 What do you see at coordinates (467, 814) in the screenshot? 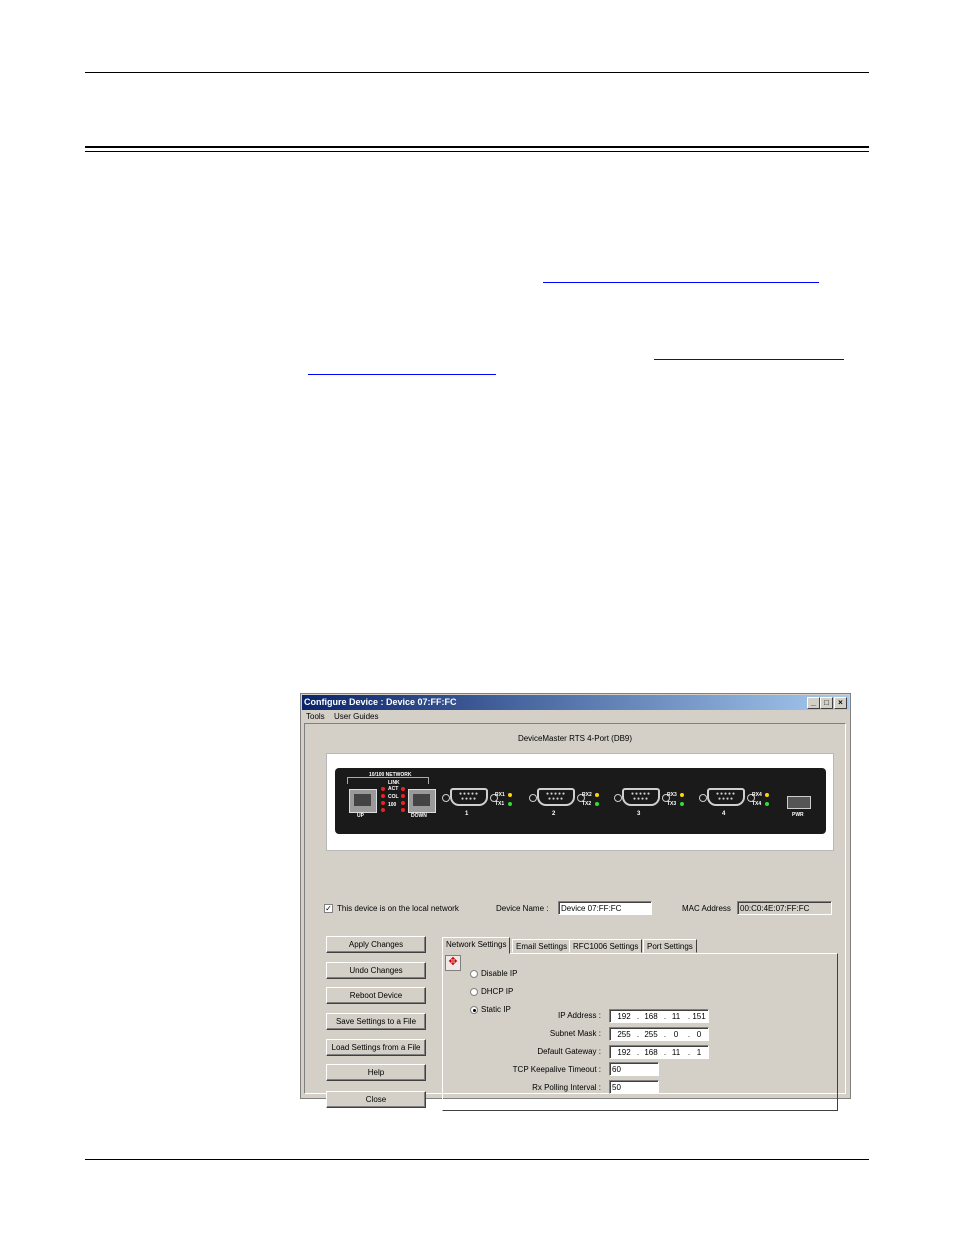
I see `port-1-number: 1` at bounding box center [467, 814].